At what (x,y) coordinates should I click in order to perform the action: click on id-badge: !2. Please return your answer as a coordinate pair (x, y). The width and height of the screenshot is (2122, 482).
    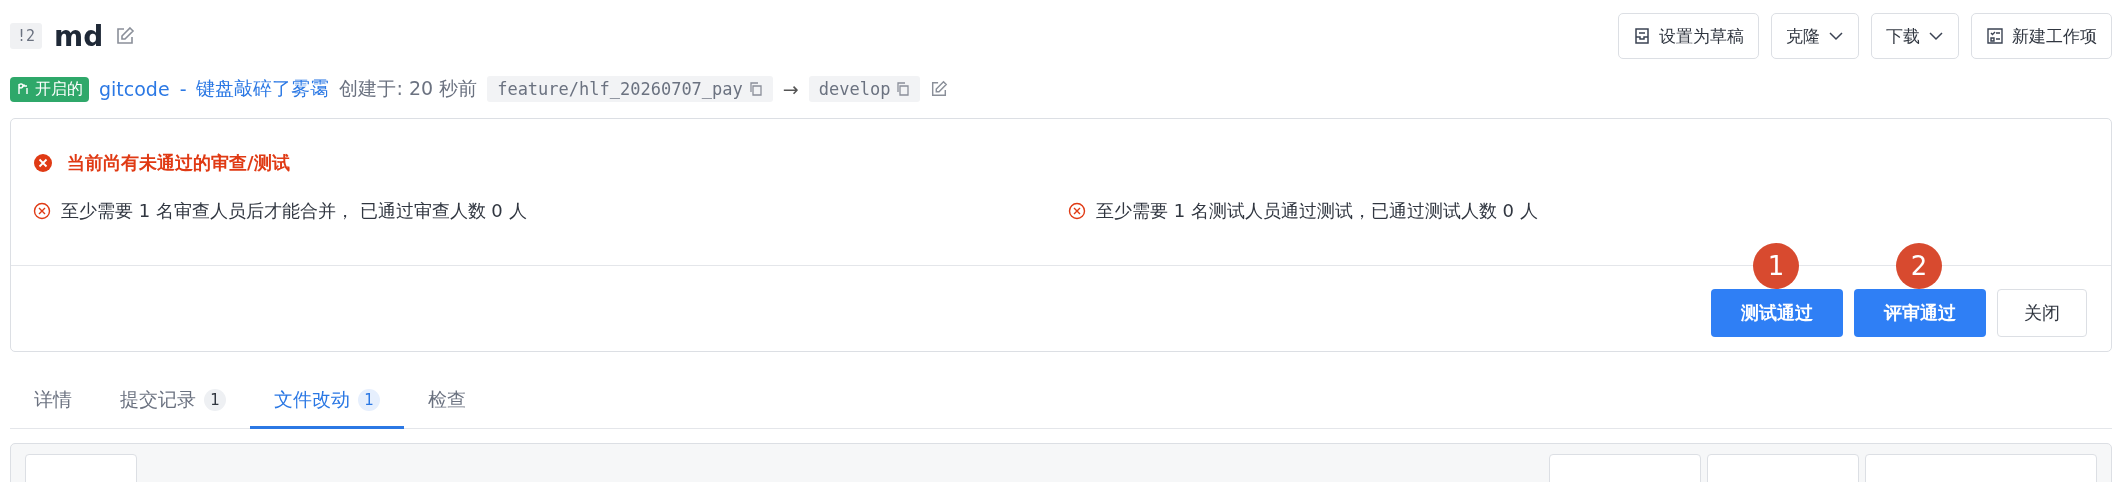
    Looking at the image, I should click on (26, 36).